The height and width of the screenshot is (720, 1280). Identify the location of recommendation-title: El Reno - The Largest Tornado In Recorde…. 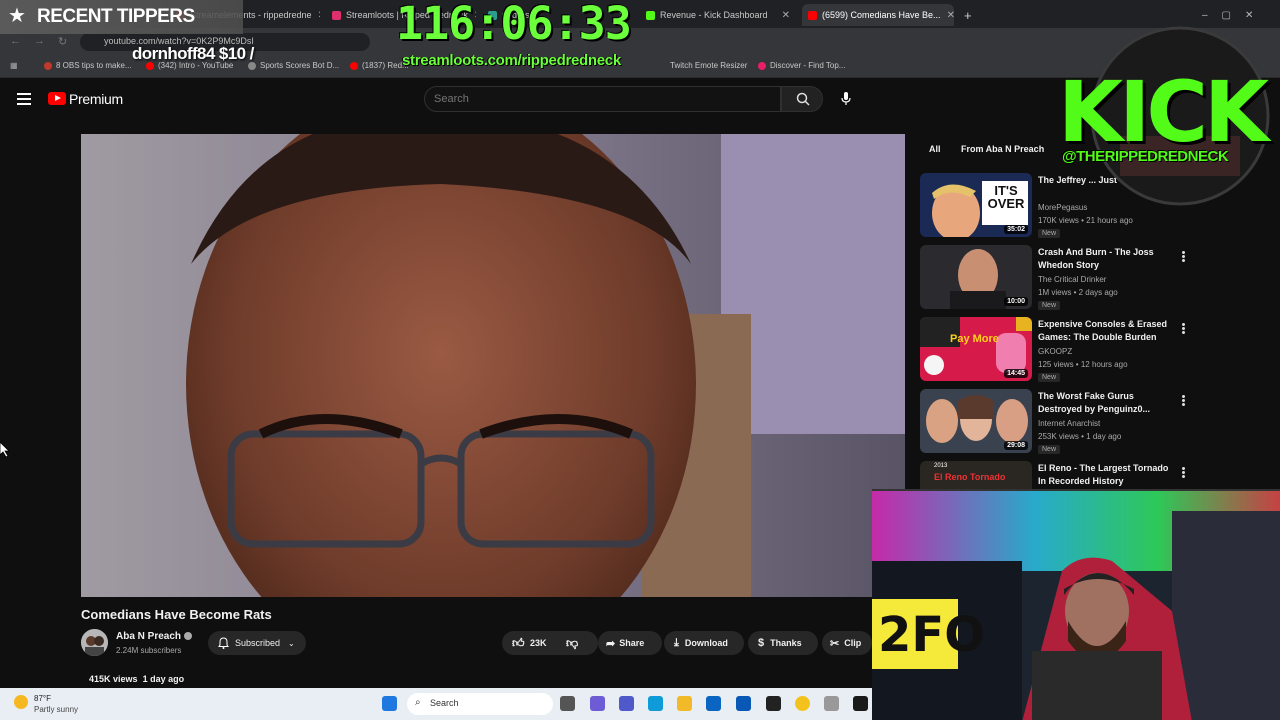
(1106, 475).